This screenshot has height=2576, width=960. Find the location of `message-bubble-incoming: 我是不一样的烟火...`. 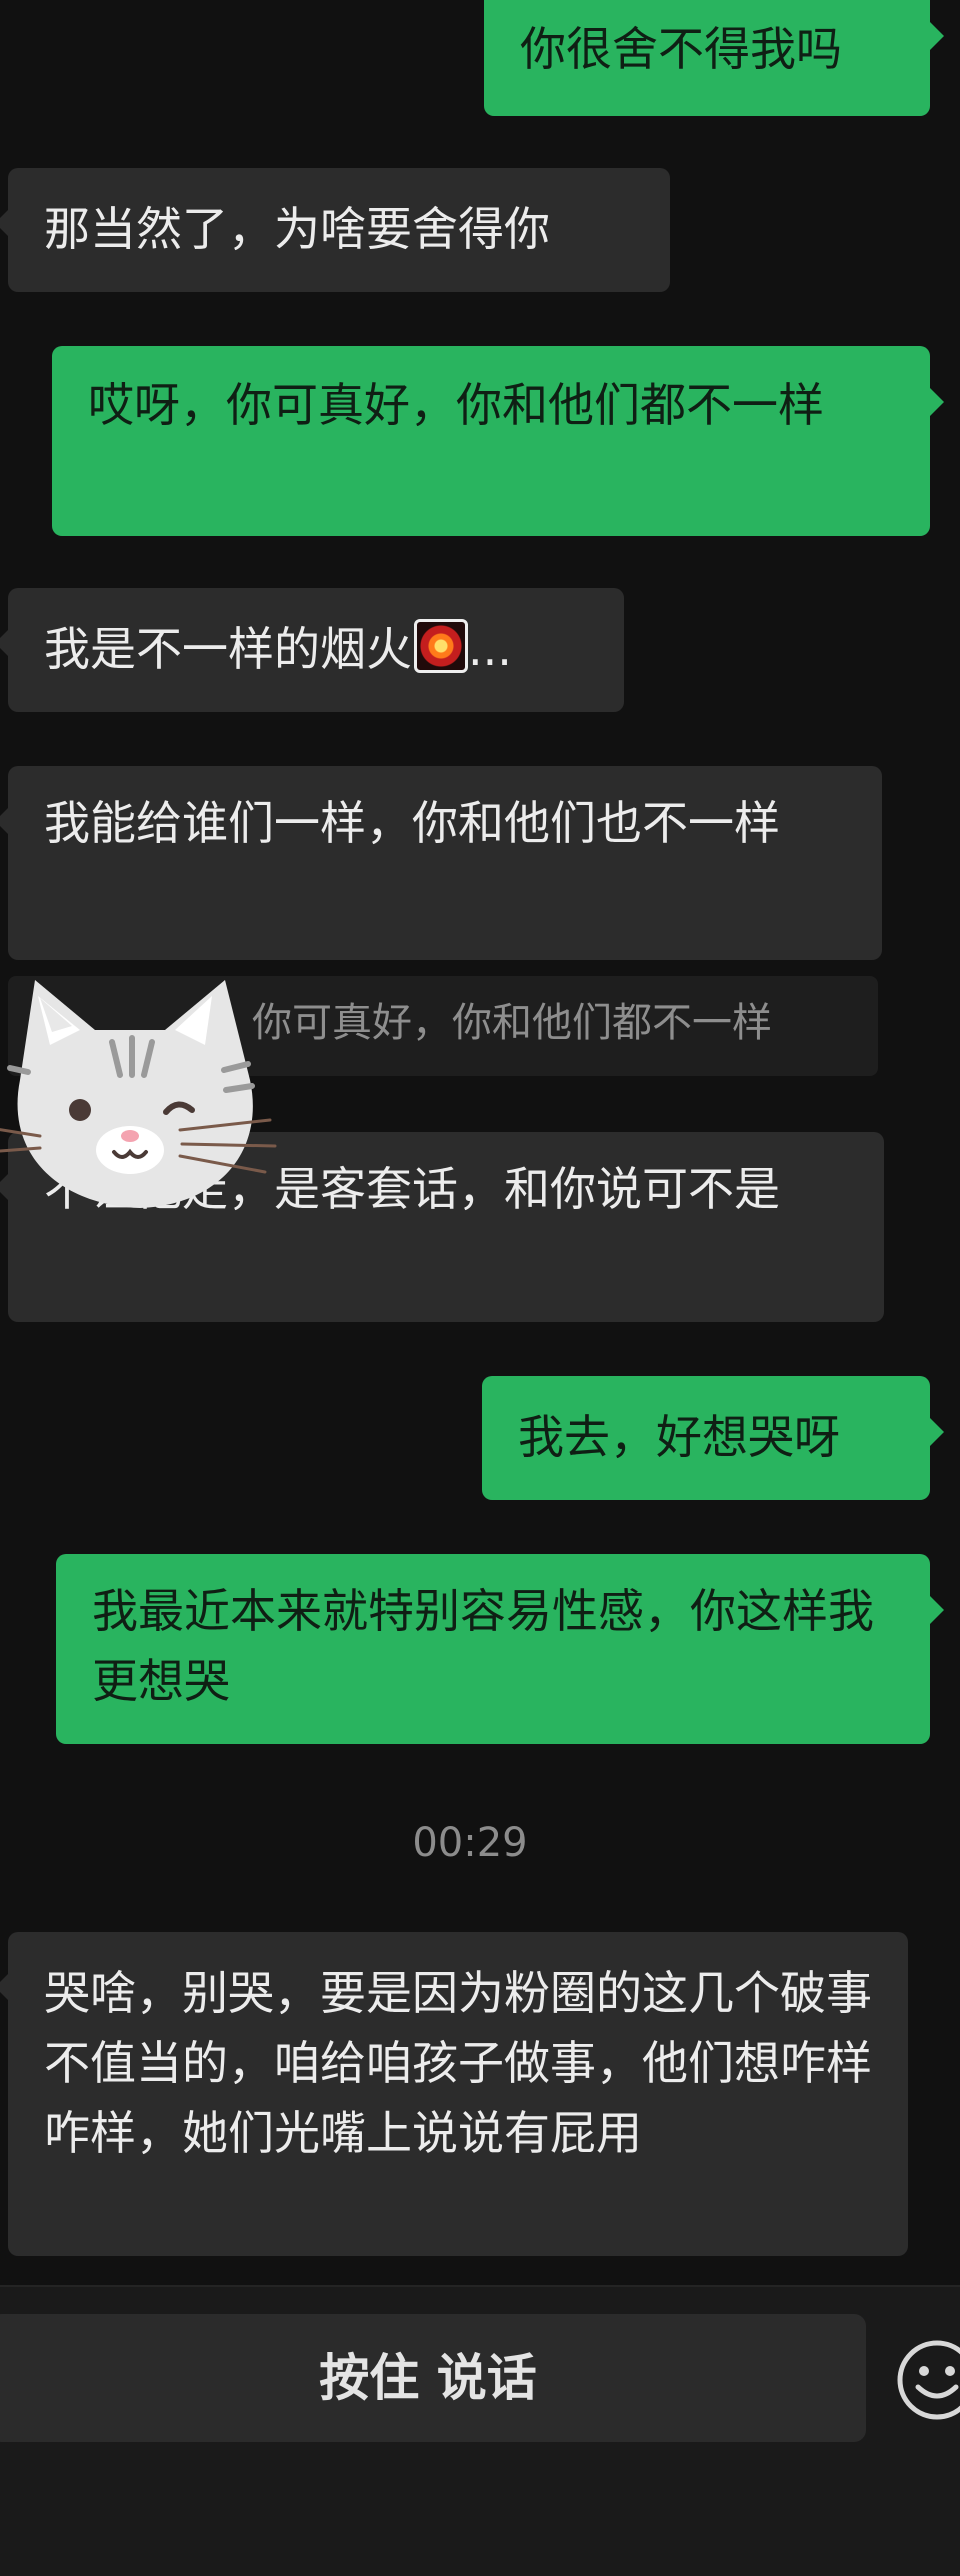

message-bubble-incoming: 我是不一样的烟火... is located at coordinates (312, 650).